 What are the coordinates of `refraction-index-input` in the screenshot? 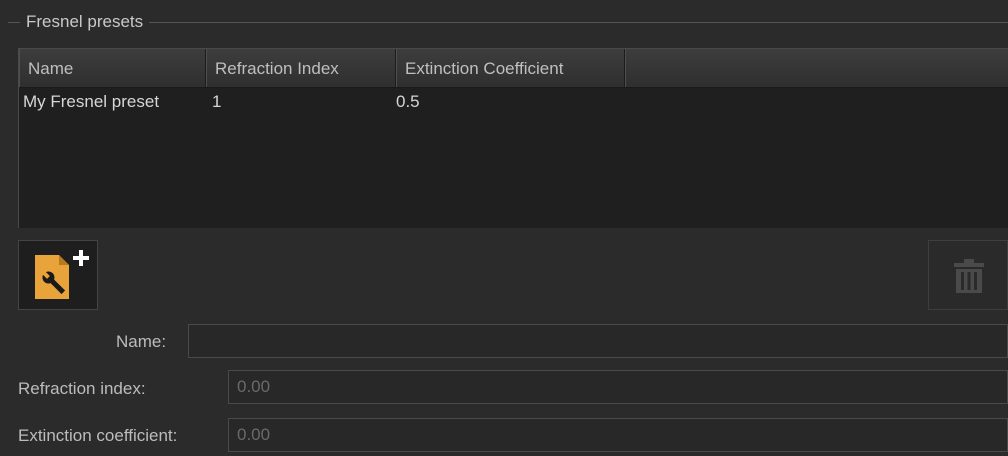 It's located at (618, 387).